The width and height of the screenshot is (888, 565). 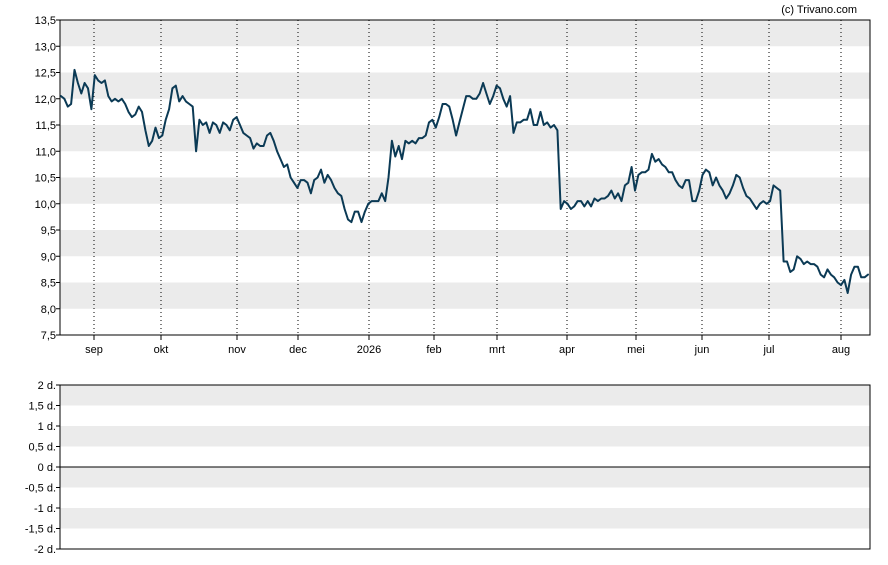 I want to click on x-tick-label: 2026, so click(x=369, y=350).